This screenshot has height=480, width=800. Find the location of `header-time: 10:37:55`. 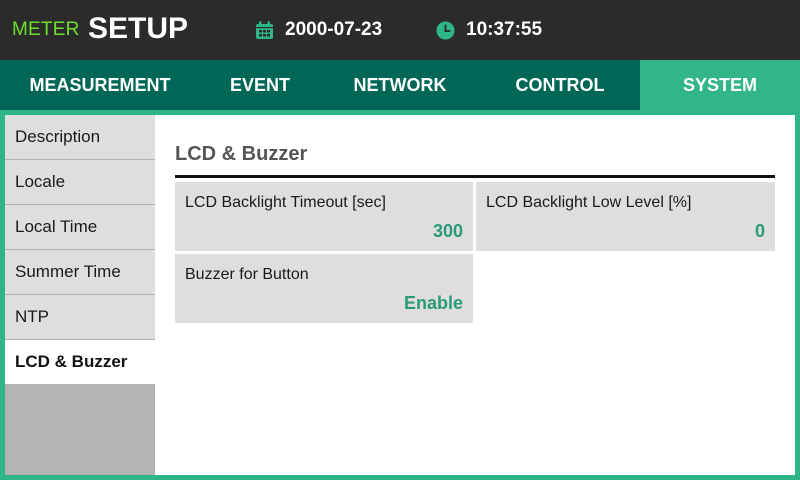

header-time: 10:37:55 is located at coordinates (504, 29).